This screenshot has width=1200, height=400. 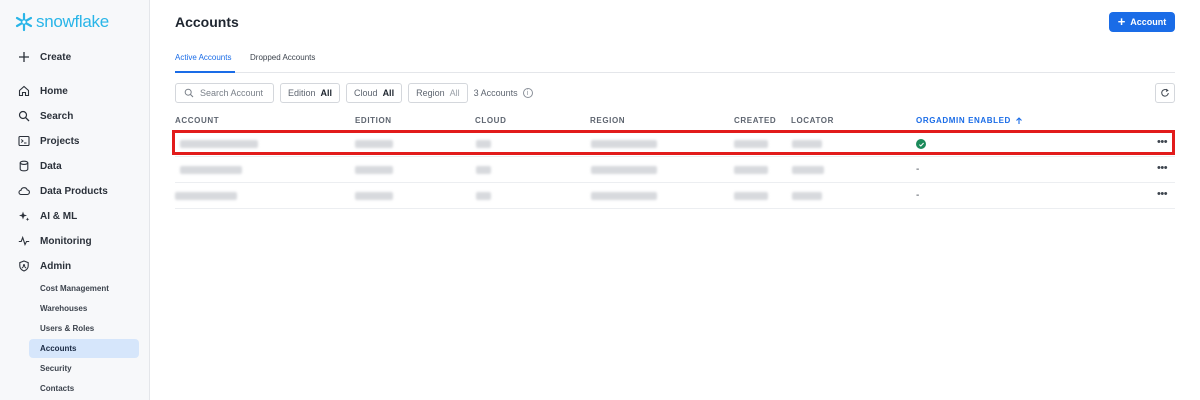 I want to click on column-header-account: ACCOUNT, so click(x=197, y=120).